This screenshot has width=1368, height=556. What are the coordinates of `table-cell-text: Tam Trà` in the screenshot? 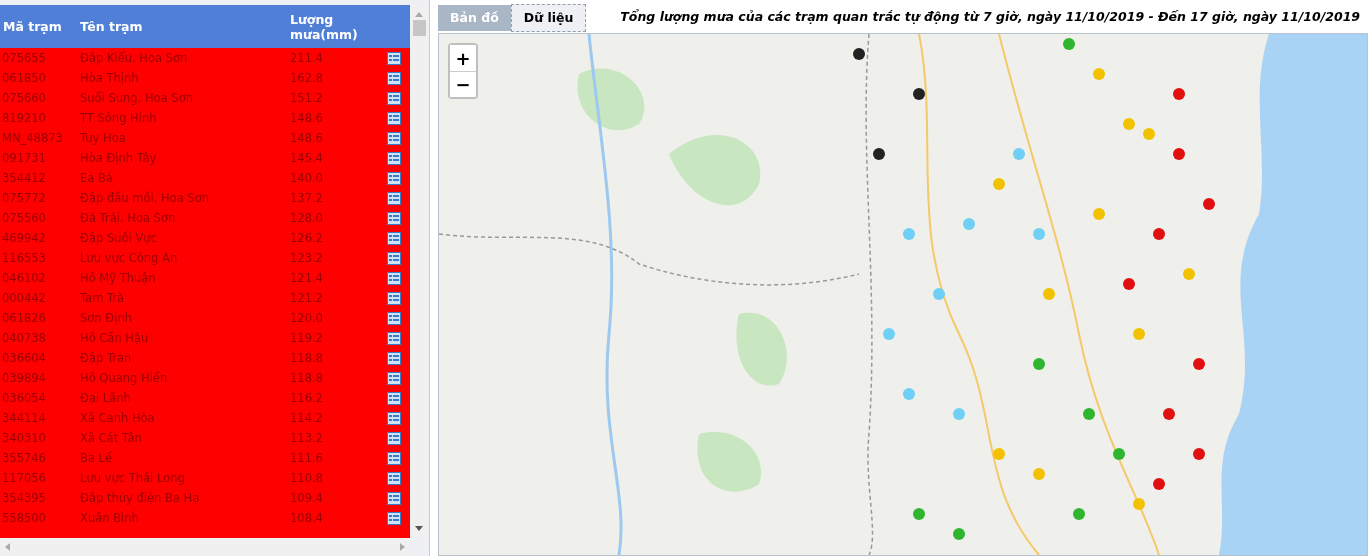 It's located at (102, 298).